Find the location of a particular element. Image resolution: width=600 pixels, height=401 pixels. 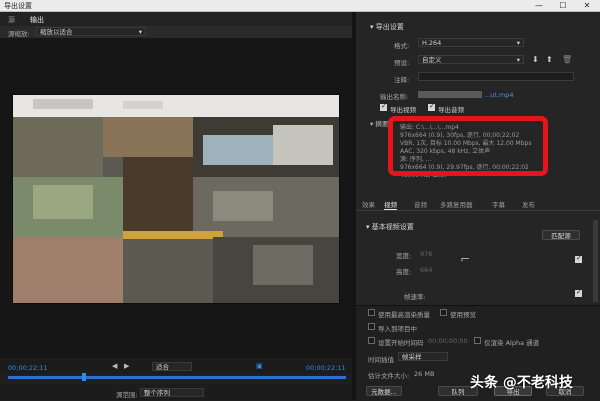

fit-value: 适合 is located at coordinates (162, 367).